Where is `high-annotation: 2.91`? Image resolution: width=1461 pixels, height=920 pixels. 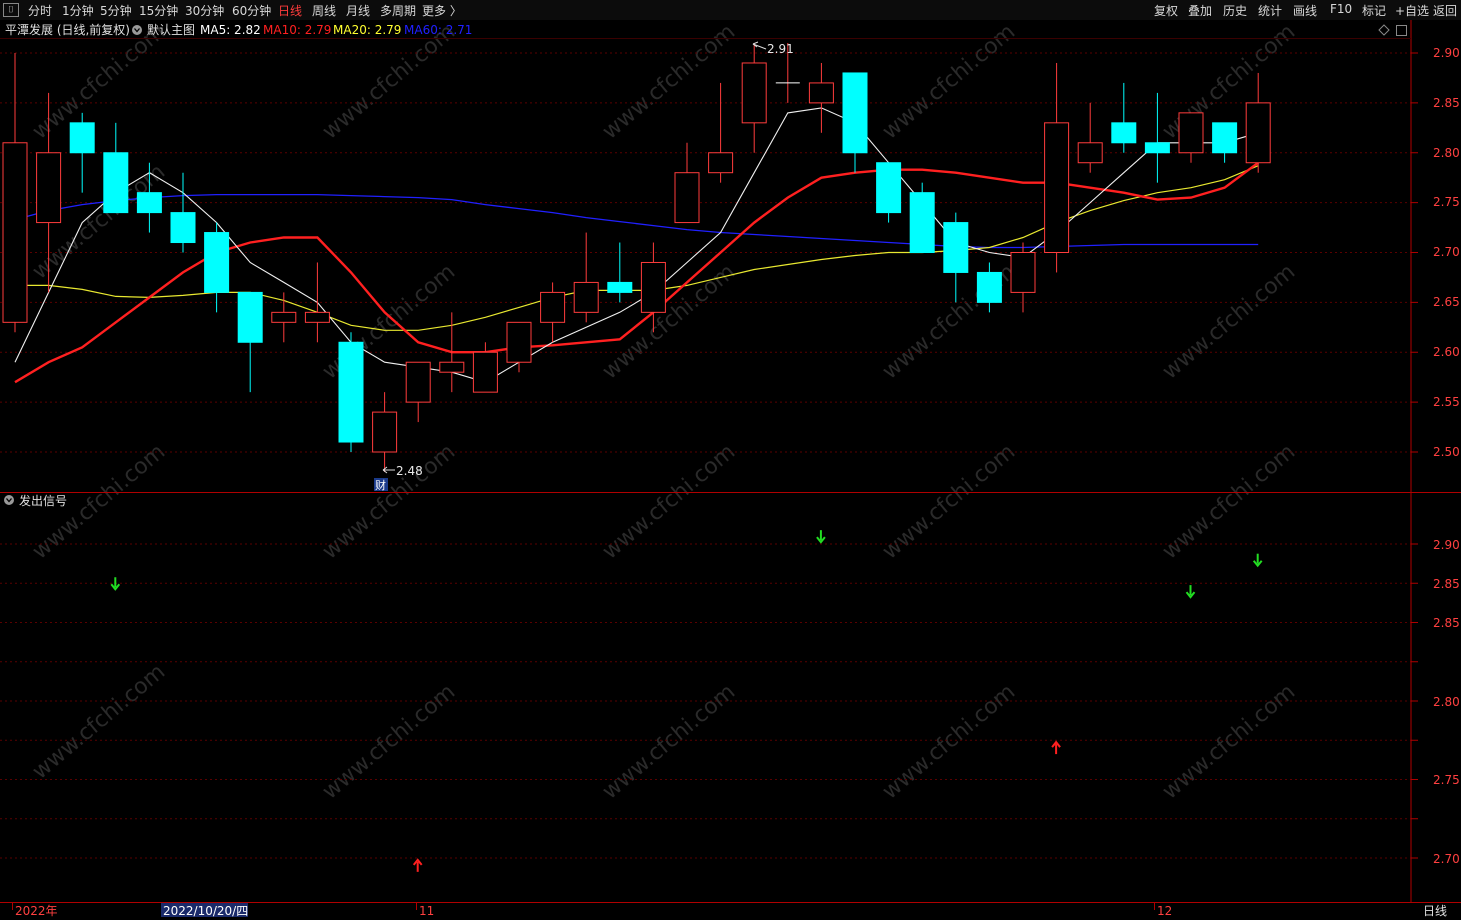 high-annotation: 2.91 is located at coordinates (773, 48).